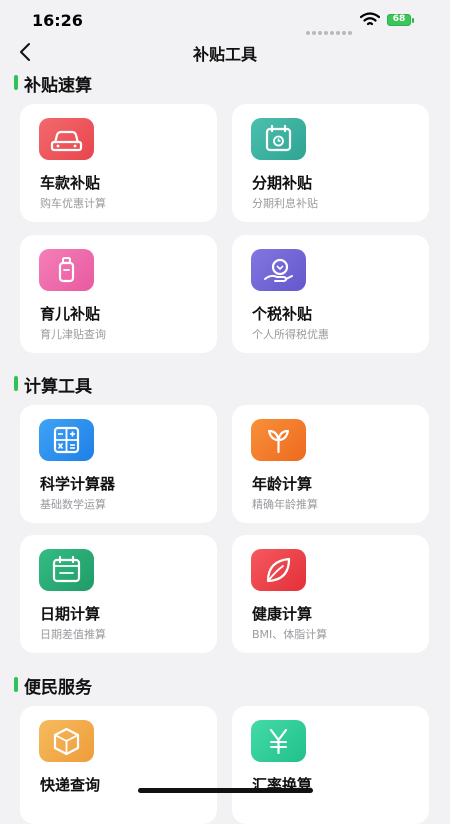 Image resolution: width=450 pixels, height=824 pixels. Describe the element at coordinates (278, 270) in the screenshot. I see `tax-coin-icon` at that location.